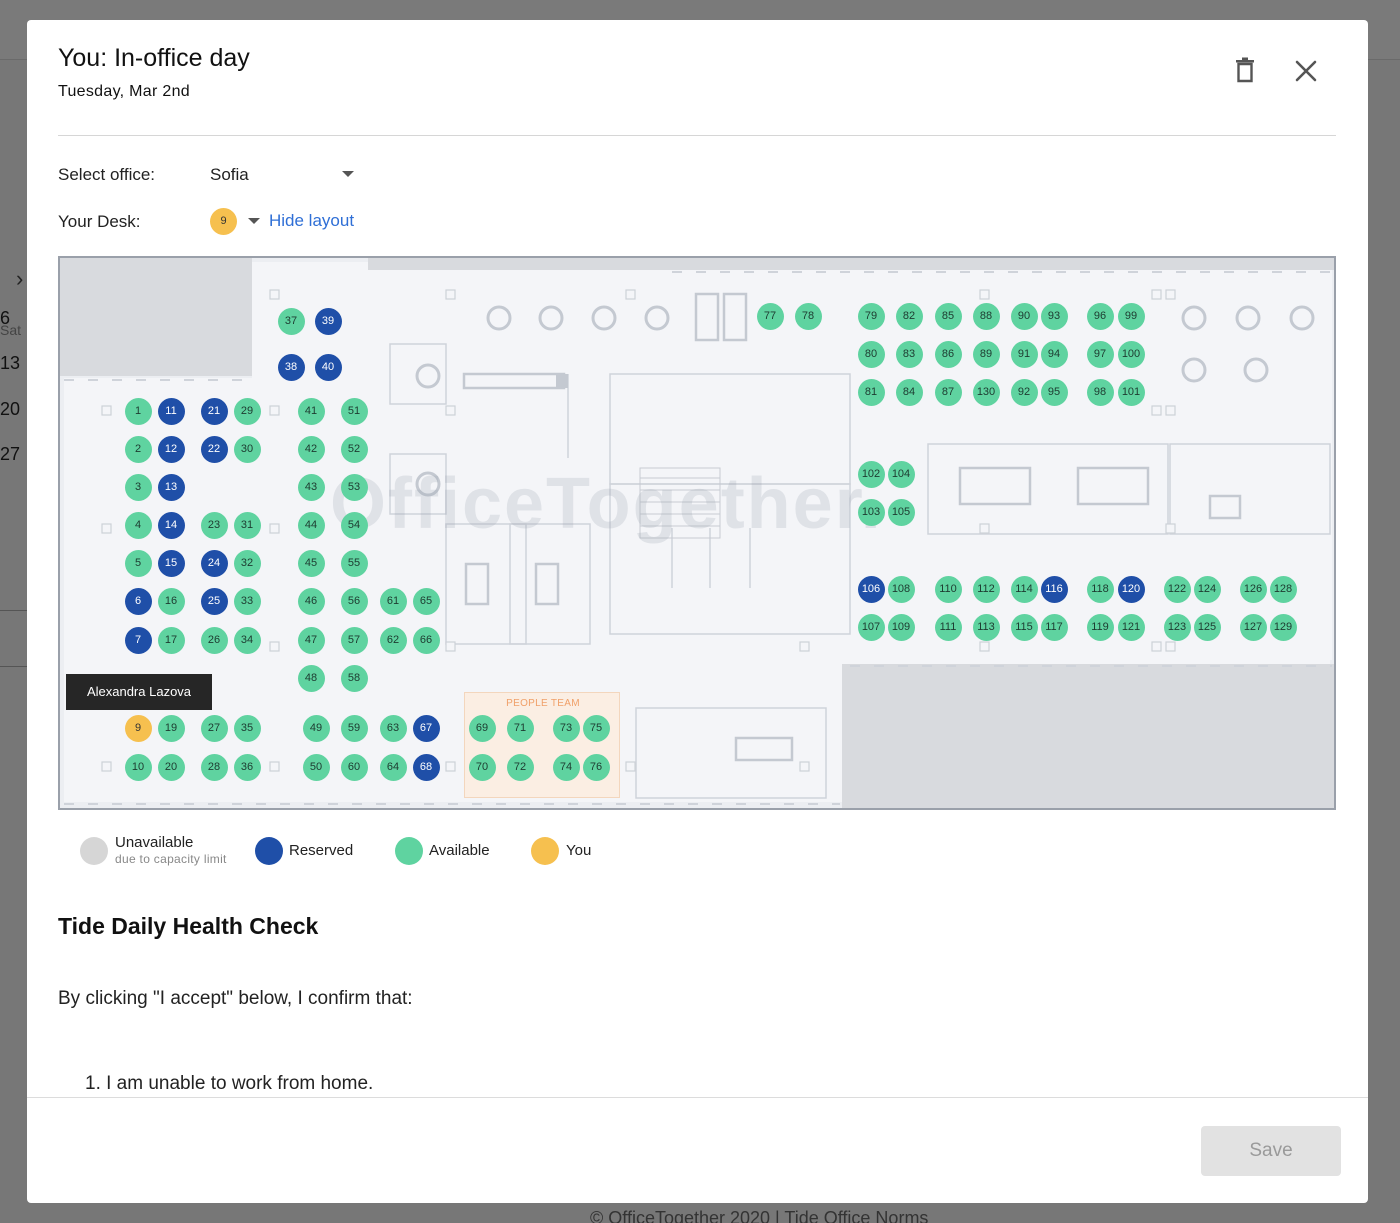  I want to click on desk-54: 54, so click(354, 525).